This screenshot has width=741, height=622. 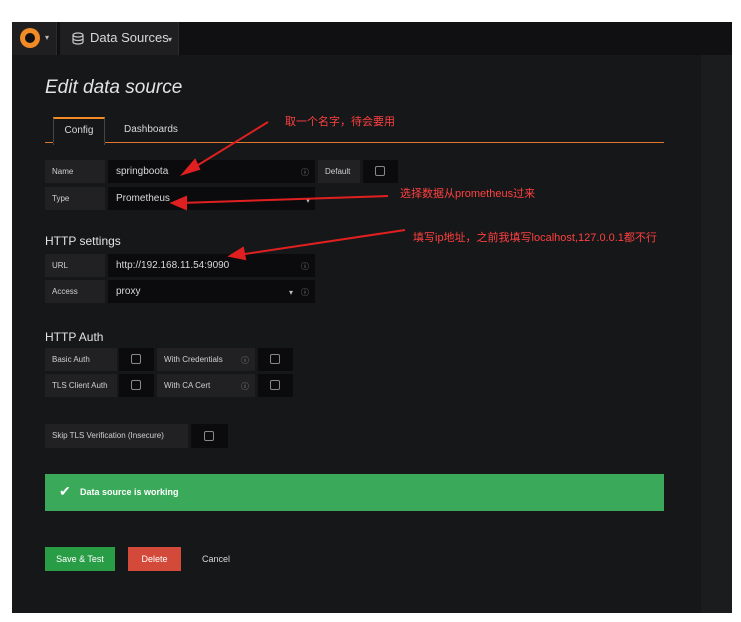 I want to click on annotation-arrows, so click(x=287, y=191).